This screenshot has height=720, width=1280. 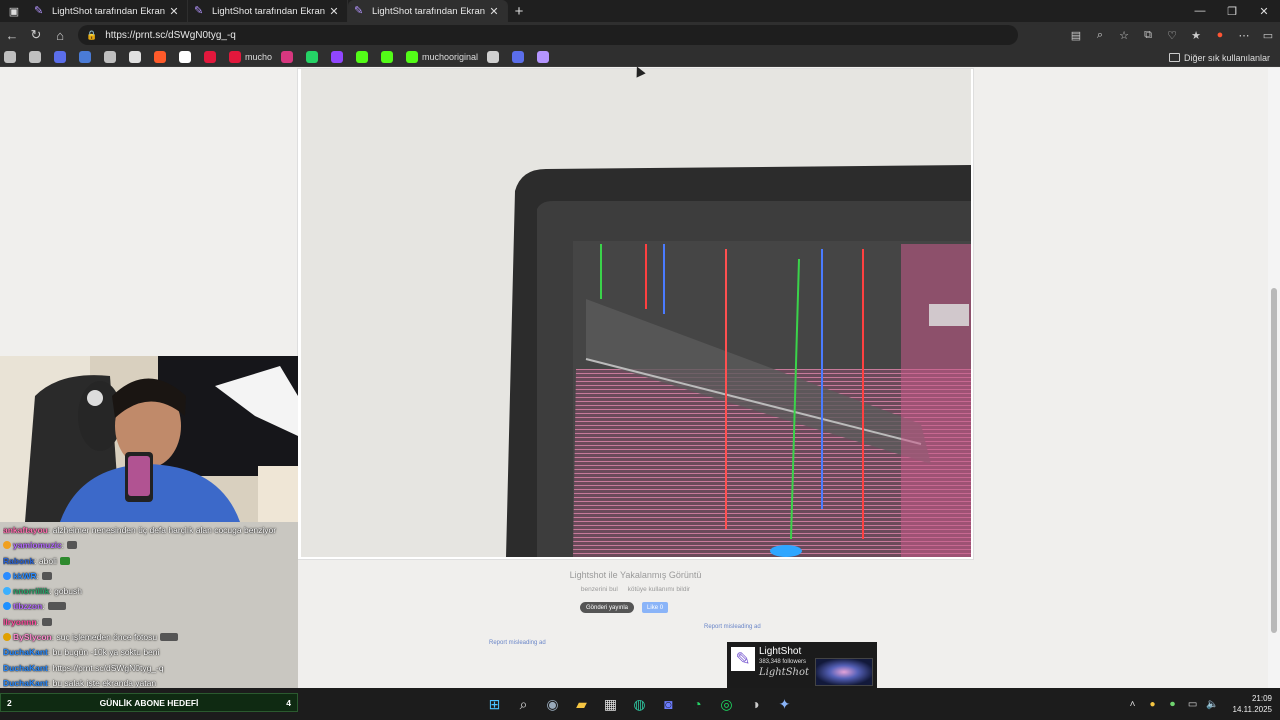 What do you see at coordinates (802, 665) in the screenshot?
I see `lightshot-ad-card: ✎ LightShot 383,348 followers LightShot` at bounding box center [802, 665].